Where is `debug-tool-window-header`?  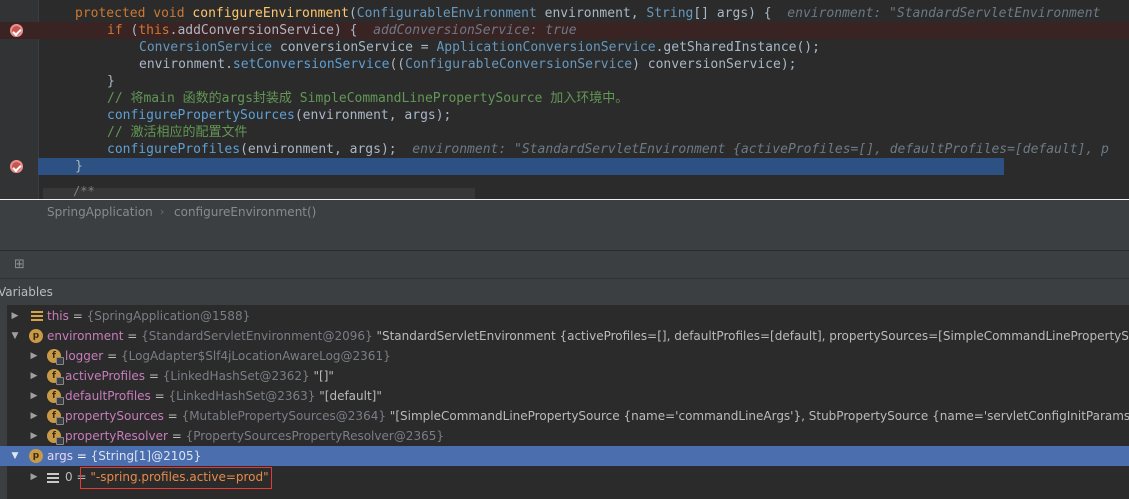 debug-tool-window-header is located at coordinates (564, 237).